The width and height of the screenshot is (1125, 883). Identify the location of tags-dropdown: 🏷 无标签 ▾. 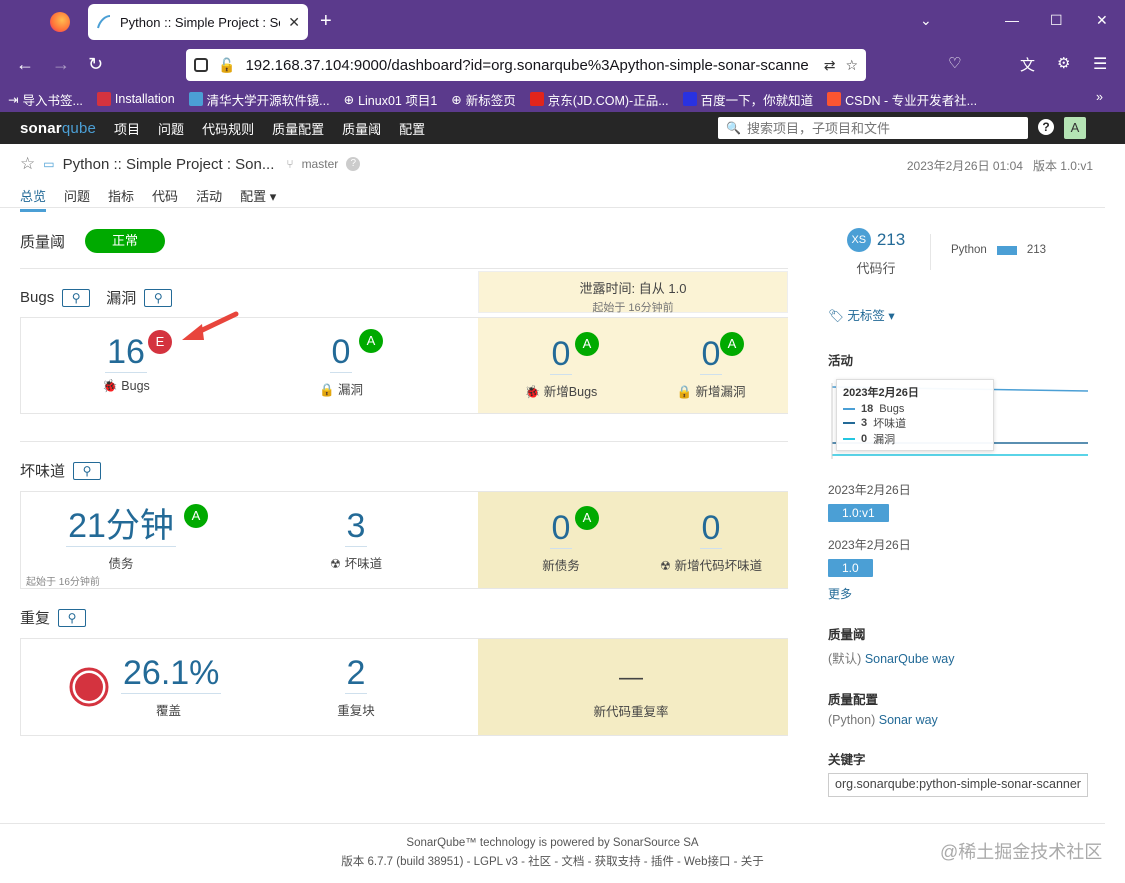
(958, 314).